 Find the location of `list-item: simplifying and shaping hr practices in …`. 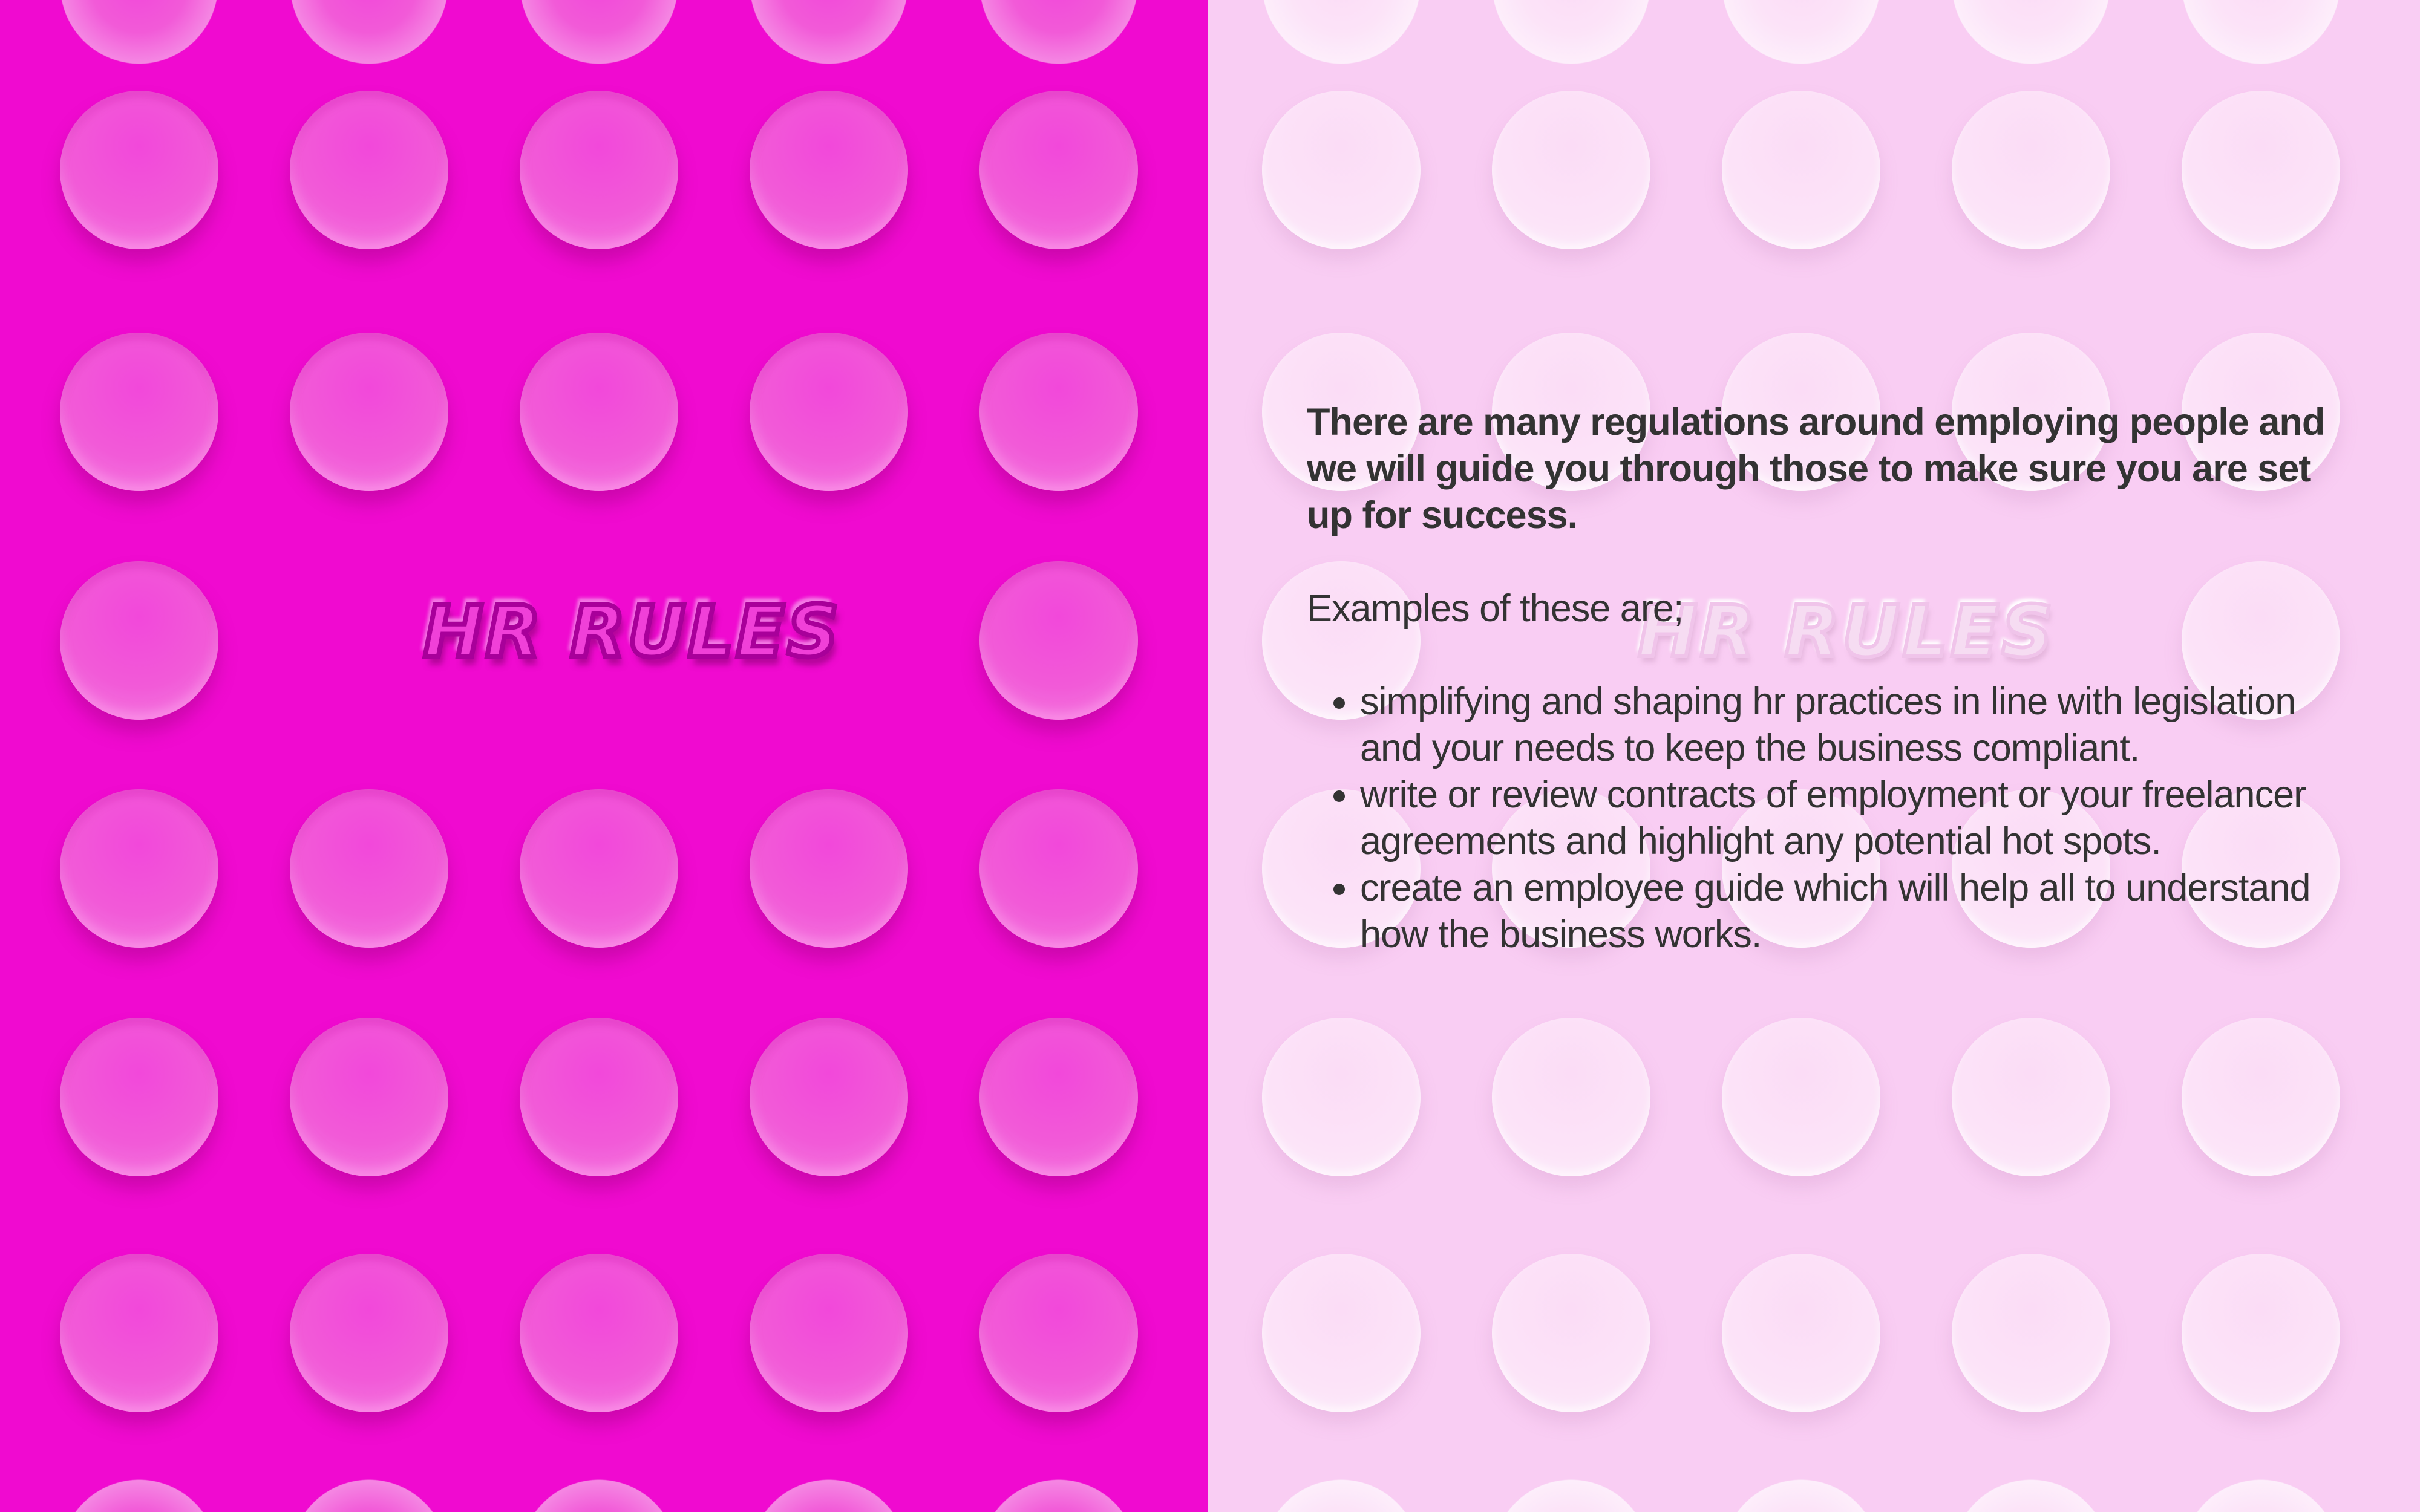

list-item: simplifying and shaping hr practices in … is located at coordinates (1847, 726).